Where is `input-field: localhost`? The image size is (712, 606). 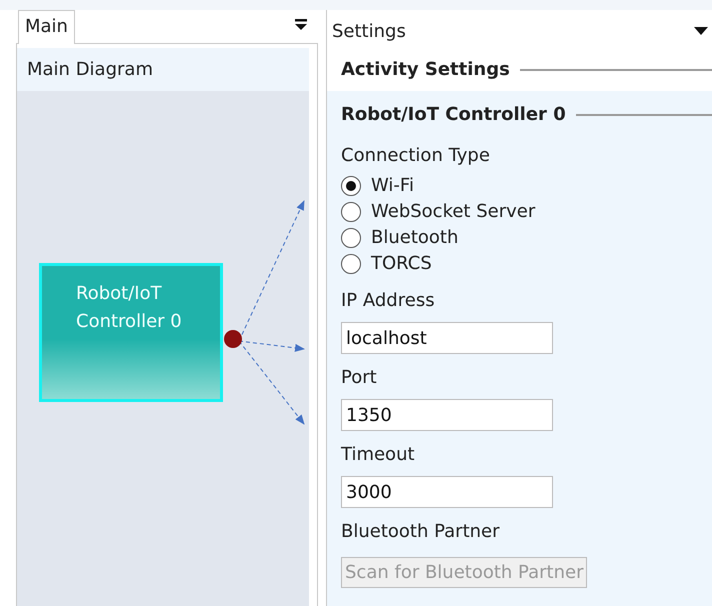 input-field: localhost is located at coordinates (447, 338).